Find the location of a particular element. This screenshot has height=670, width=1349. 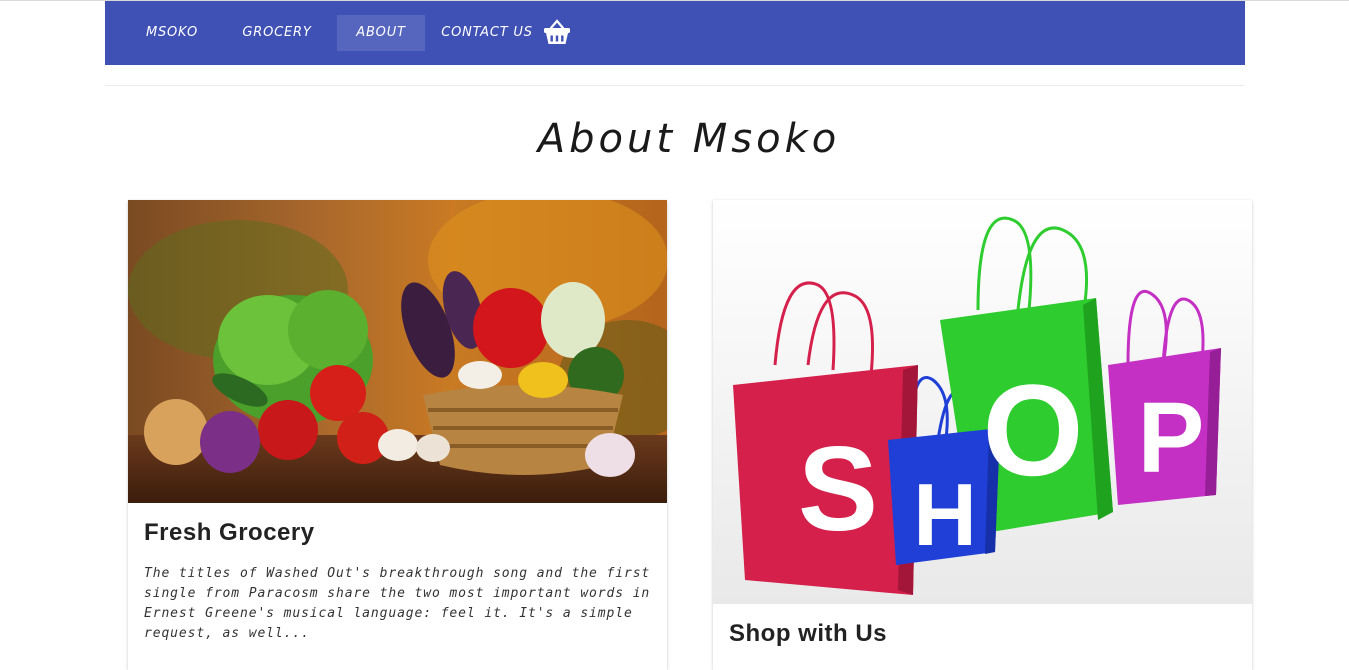

card-title: Shop with Us is located at coordinates (808, 633).